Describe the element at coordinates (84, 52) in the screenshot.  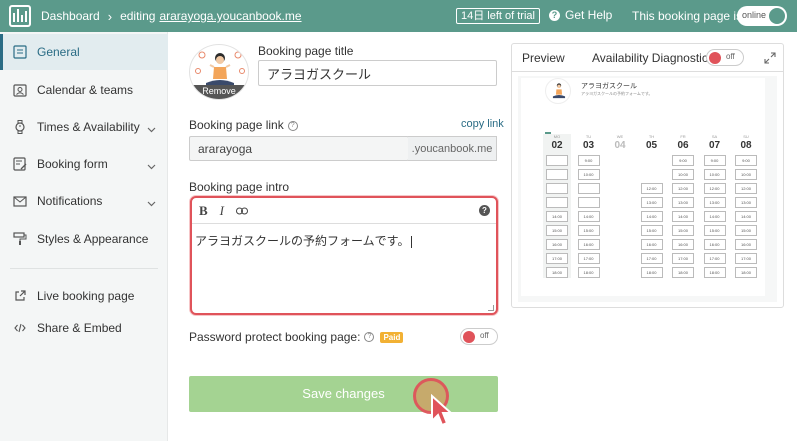
I see `sidebar-item-general: General` at that location.